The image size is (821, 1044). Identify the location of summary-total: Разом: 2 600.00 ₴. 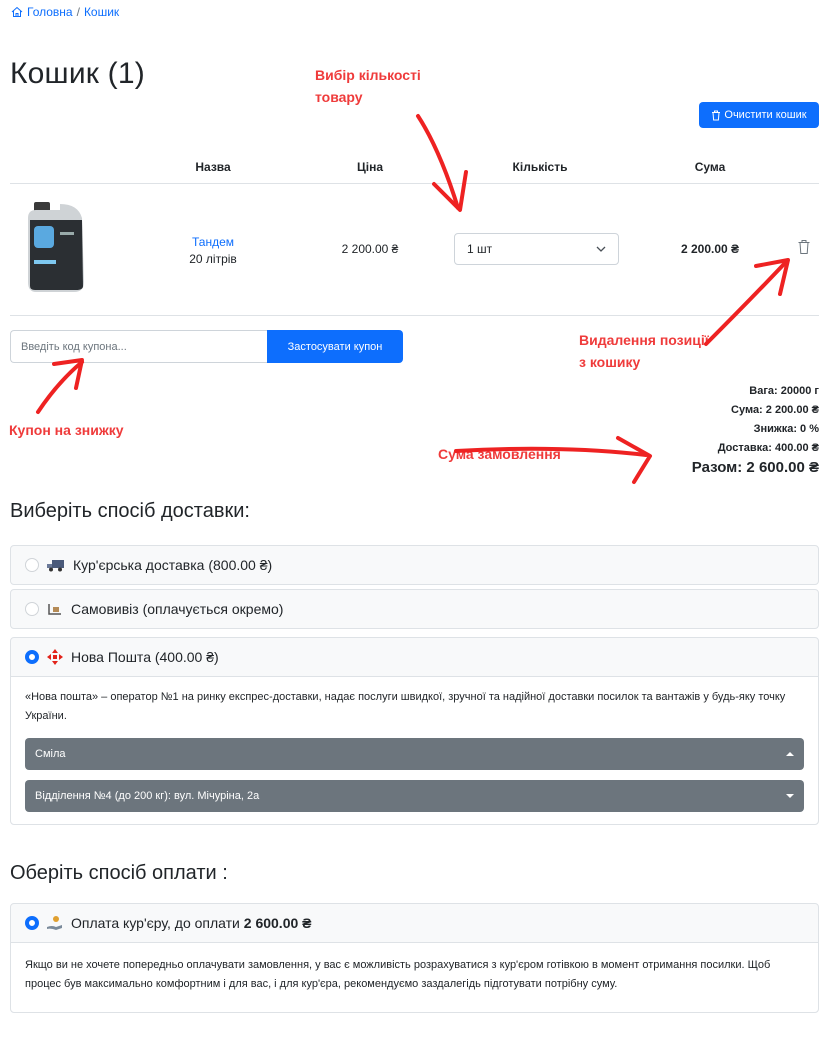
(755, 467).